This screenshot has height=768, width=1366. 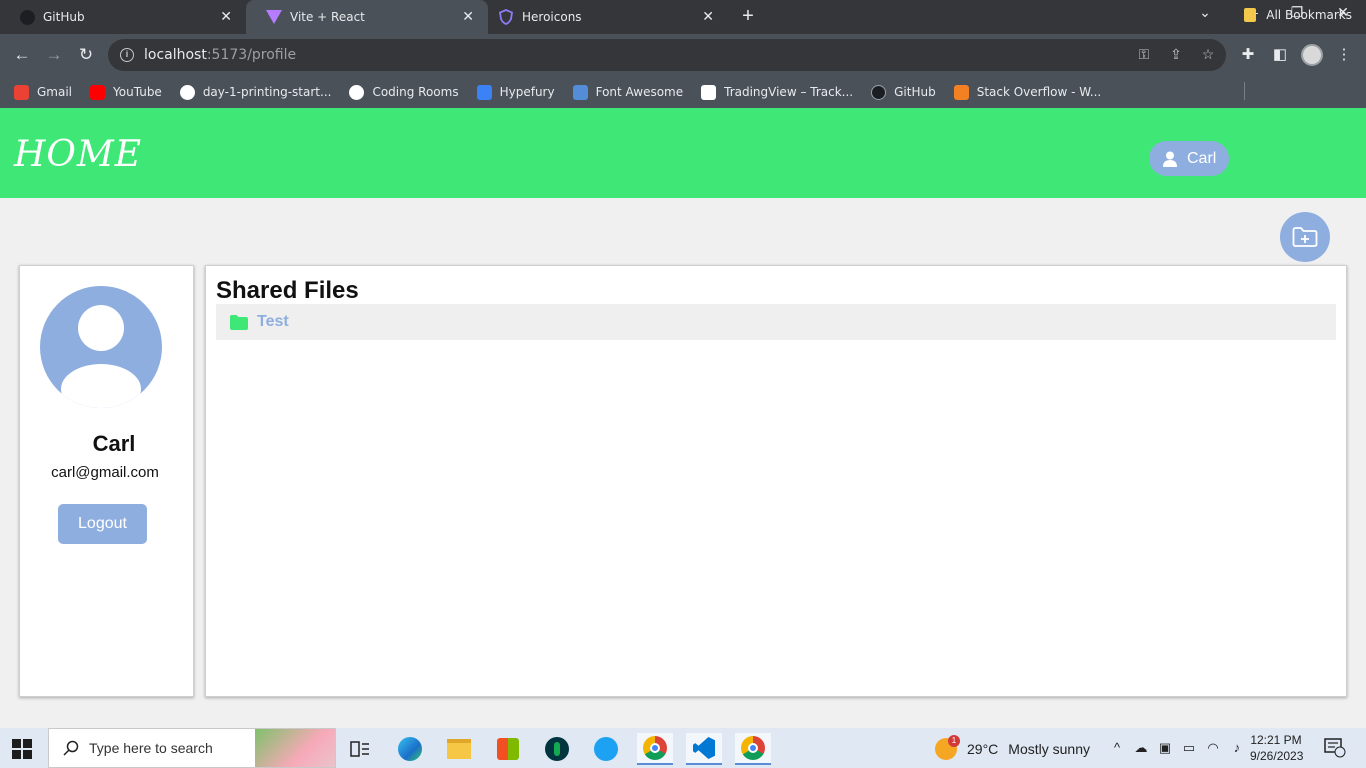 I want to click on meet-now-icon: ▣, so click(x=1165, y=748).